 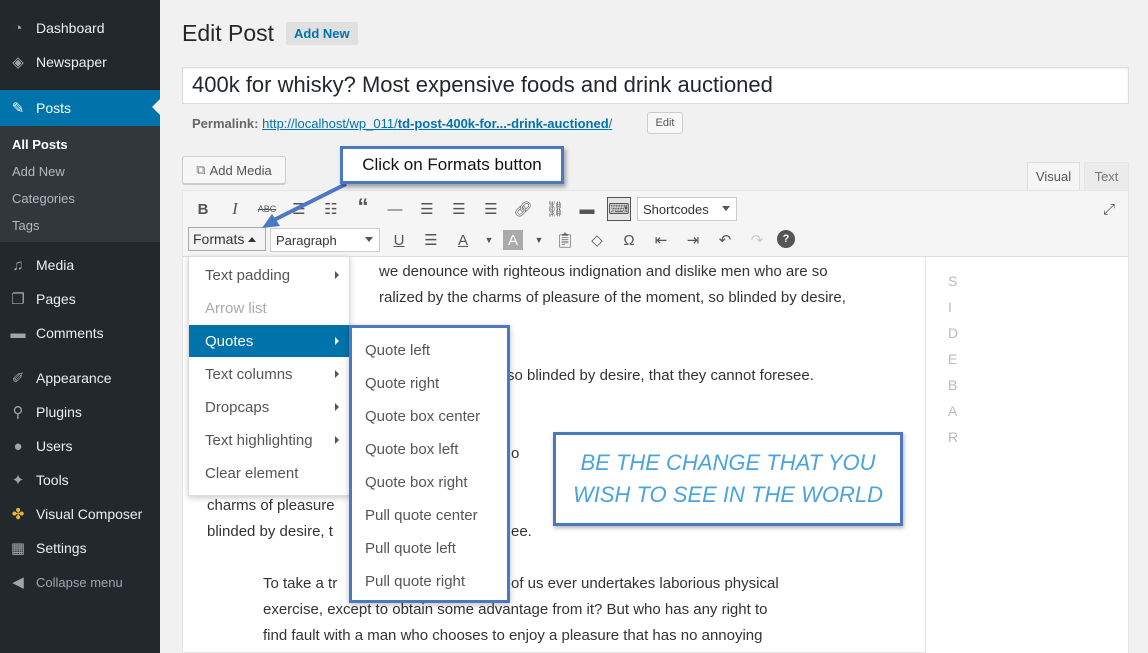 What do you see at coordinates (597, 240) in the screenshot?
I see `clear-formatting-icon: ◇` at bounding box center [597, 240].